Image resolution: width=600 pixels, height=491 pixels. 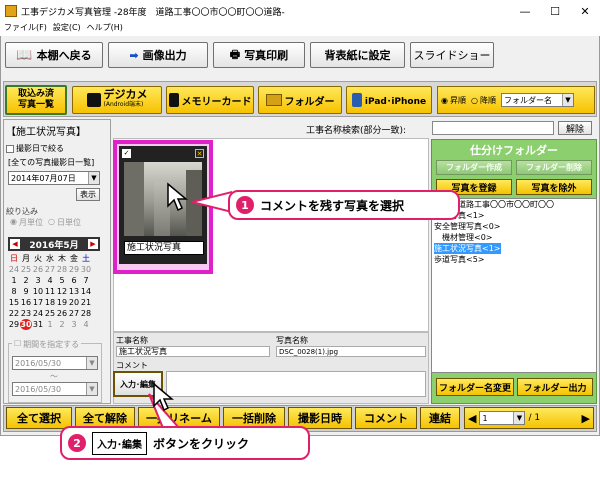 What do you see at coordinates (163, 397) in the screenshot?
I see `mouse-cursor-icon` at bounding box center [163, 397].